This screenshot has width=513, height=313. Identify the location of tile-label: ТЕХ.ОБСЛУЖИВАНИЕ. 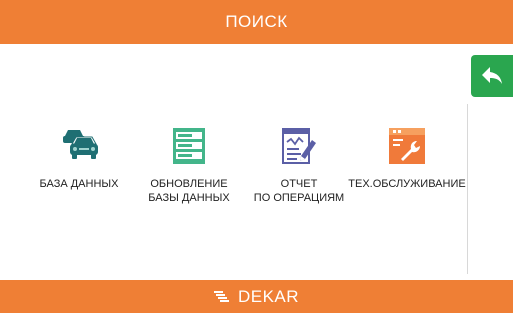
(407, 184).